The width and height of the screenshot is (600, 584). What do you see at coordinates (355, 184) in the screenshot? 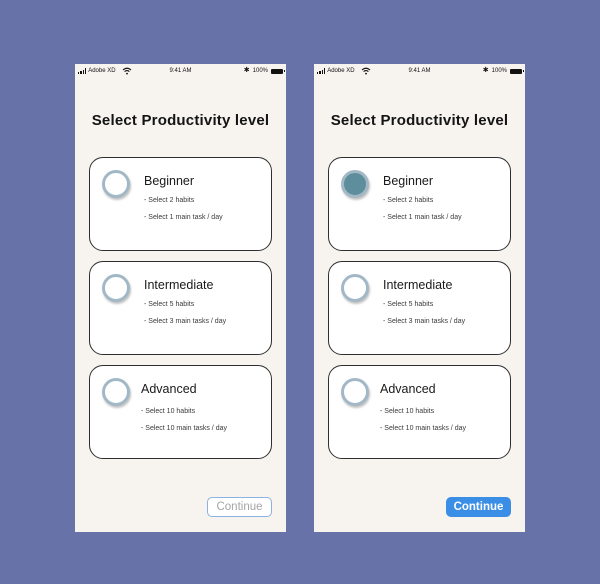
I see `radio-beginner-selected` at bounding box center [355, 184].